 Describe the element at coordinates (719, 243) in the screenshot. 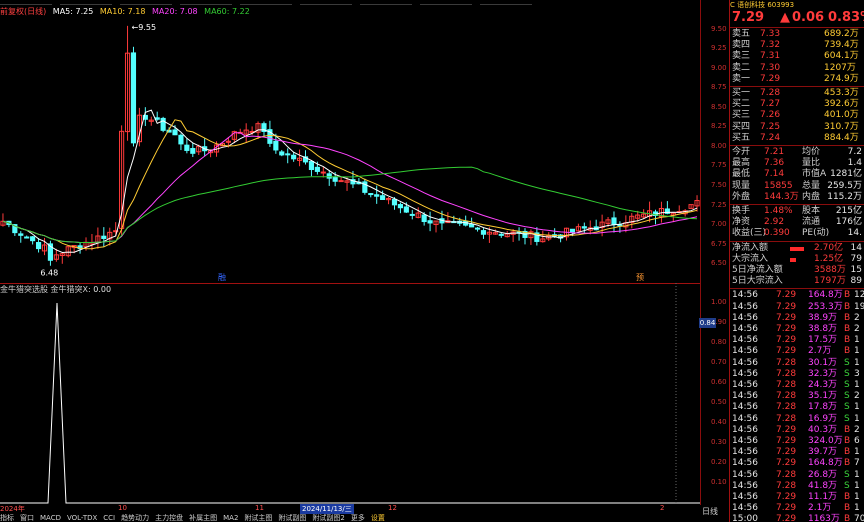

I see `price-axis-label: 6.75` at that location.